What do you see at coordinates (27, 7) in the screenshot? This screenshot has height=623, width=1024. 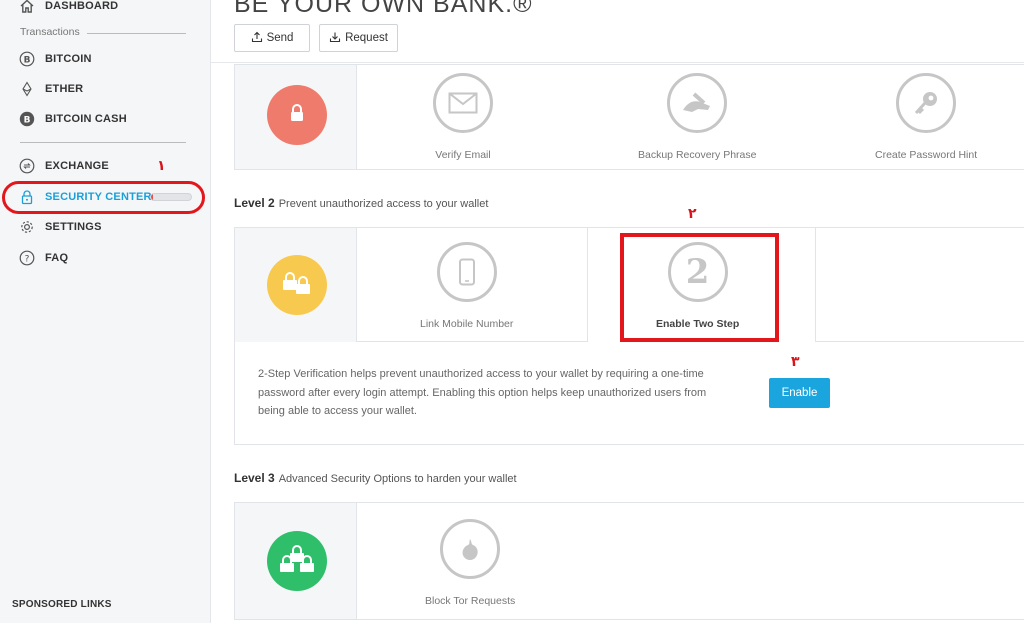 I see `home-icon` at bounding box center [27, 7].